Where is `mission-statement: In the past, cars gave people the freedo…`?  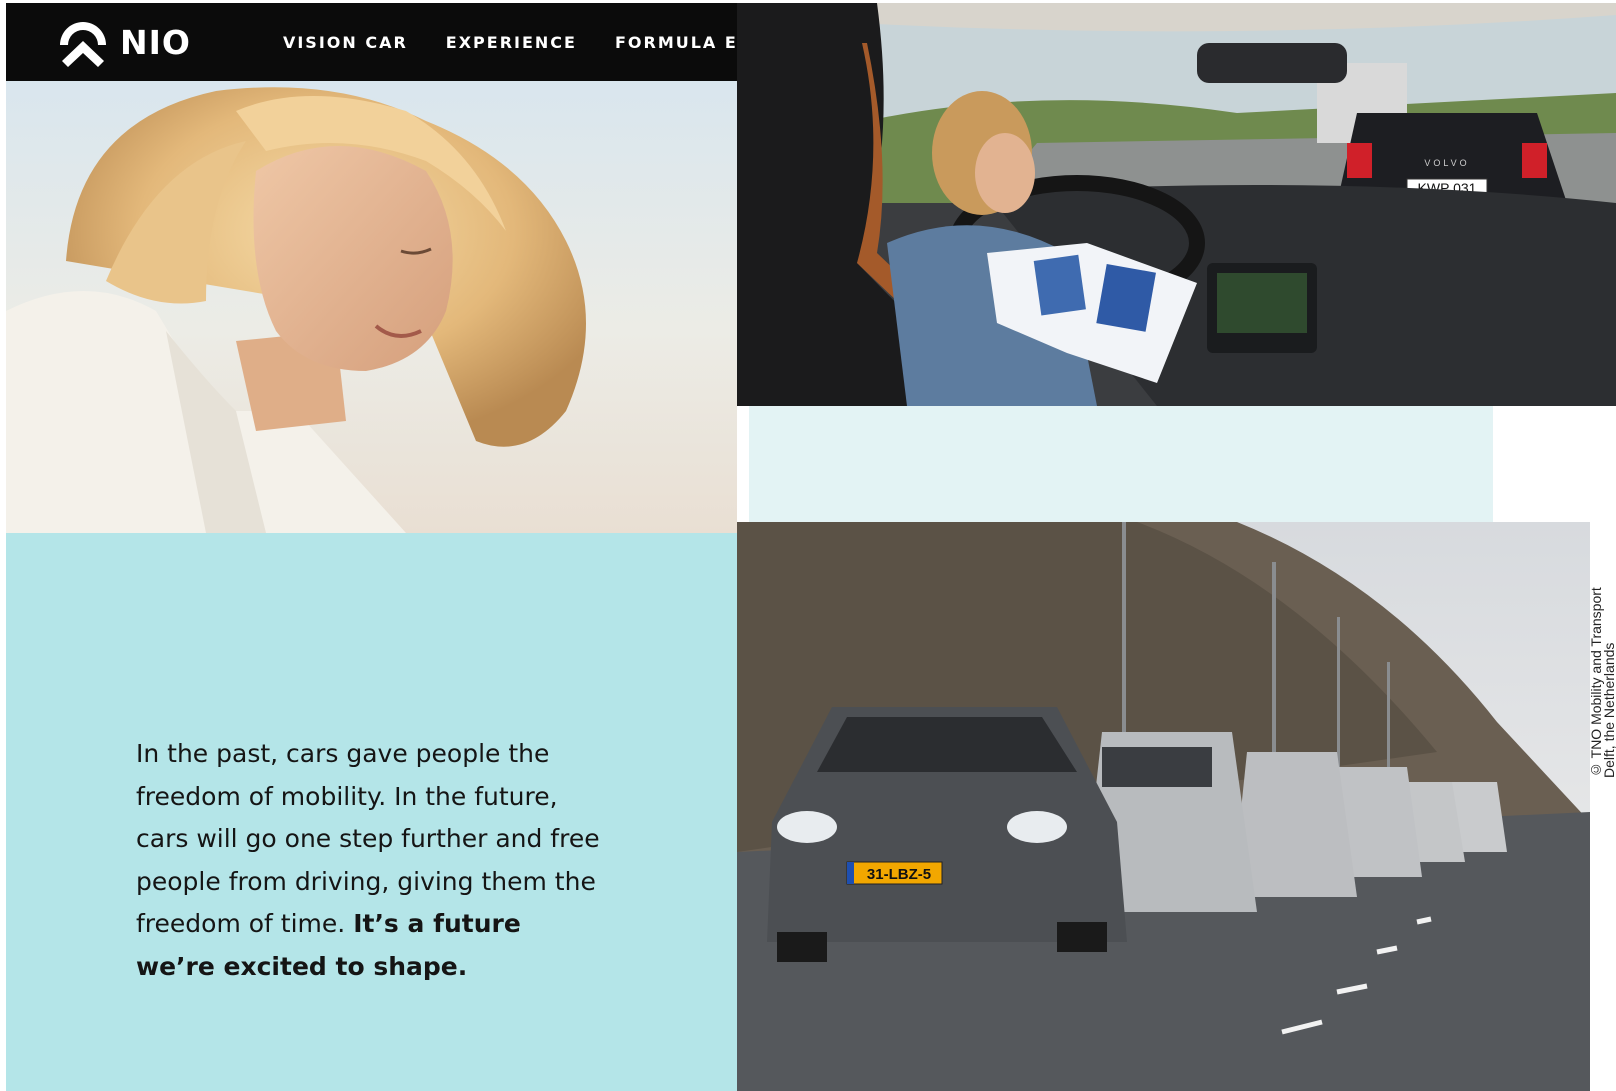 mission-statement: In the past, cars gave people the freedo… is located at coordinates (371, 860).